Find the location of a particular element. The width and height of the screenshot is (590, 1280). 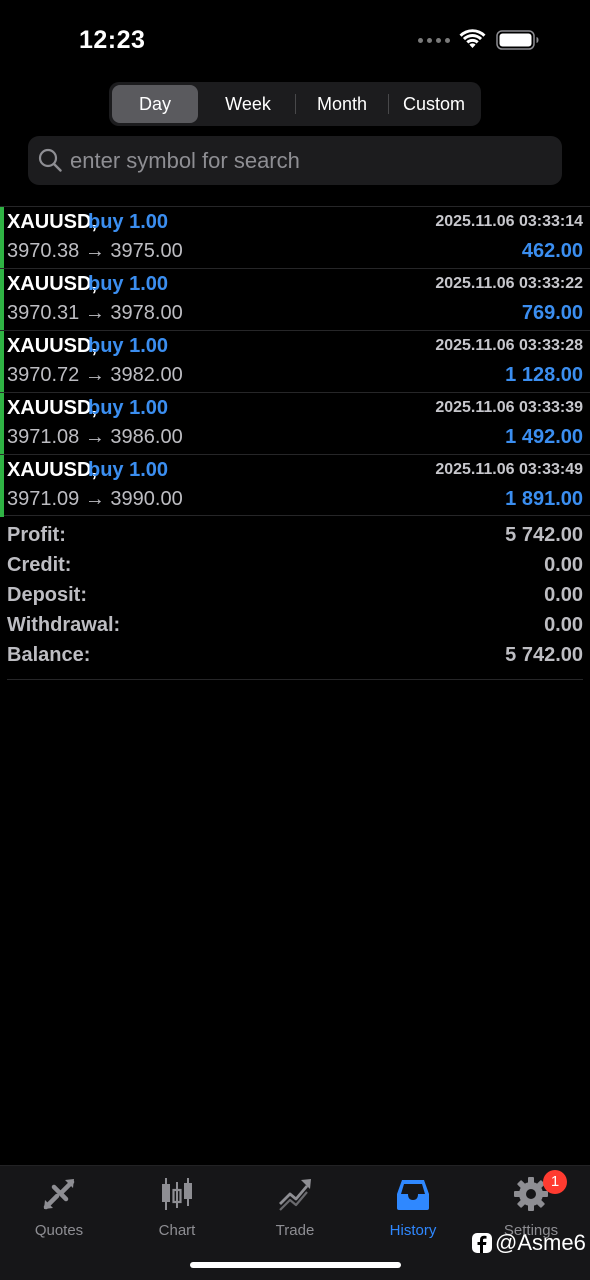

segment-month: Month is located at coordinates (342, 104).